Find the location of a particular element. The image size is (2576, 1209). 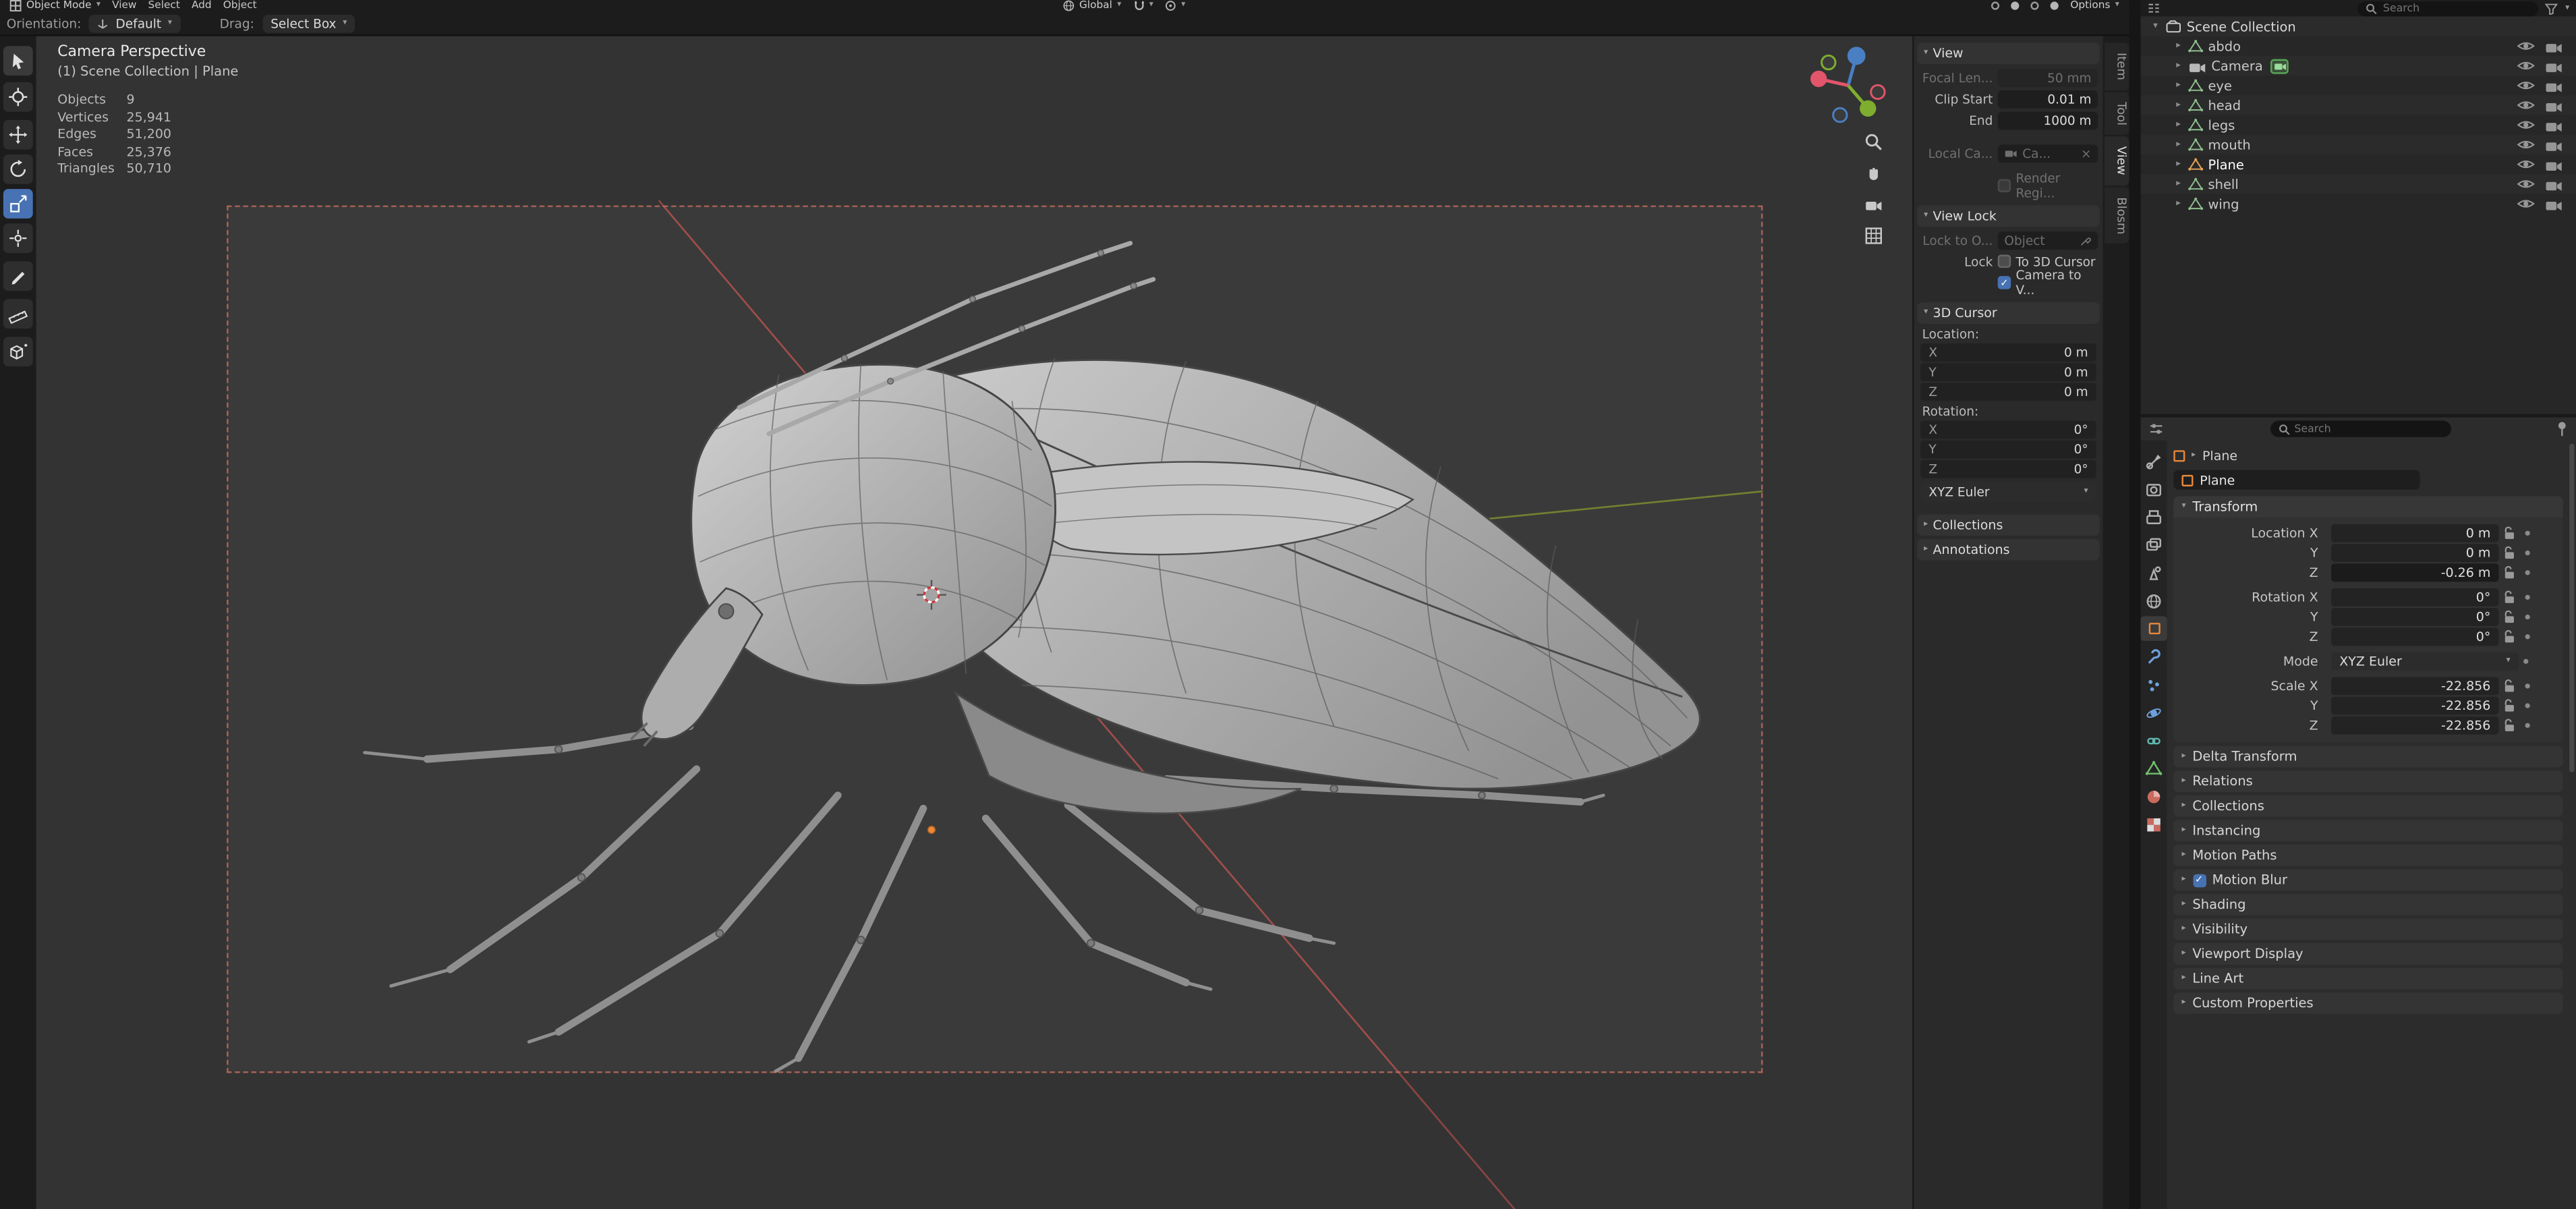

outliner-search is located at coordinates (2449, 8).